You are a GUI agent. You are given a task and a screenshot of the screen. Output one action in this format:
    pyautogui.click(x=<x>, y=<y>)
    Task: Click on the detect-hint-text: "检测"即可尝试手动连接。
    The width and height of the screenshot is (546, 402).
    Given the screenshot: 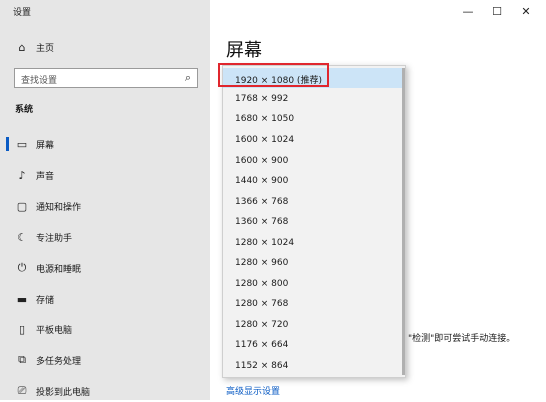 What is the action you would take?
    pyautogui.click(x=462, y=339)
    